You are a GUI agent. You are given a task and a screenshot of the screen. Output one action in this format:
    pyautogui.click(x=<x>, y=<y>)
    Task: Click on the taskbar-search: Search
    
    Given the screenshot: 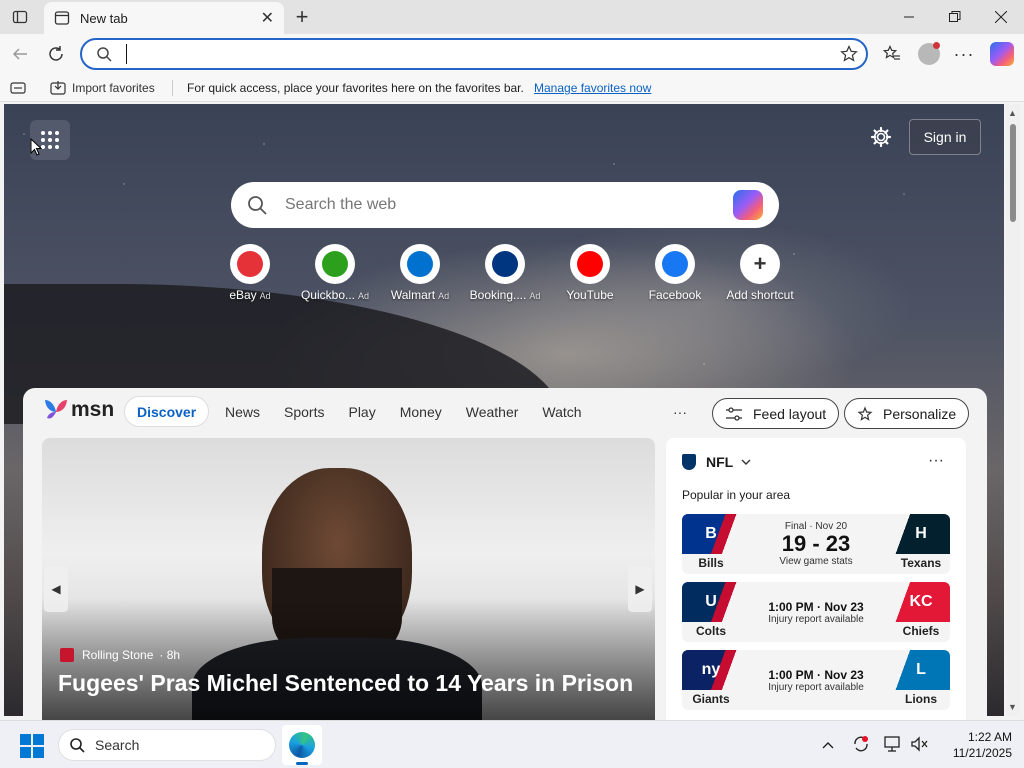 What is the action you would take?
    pyautogui.click(x=167, y=745)
    